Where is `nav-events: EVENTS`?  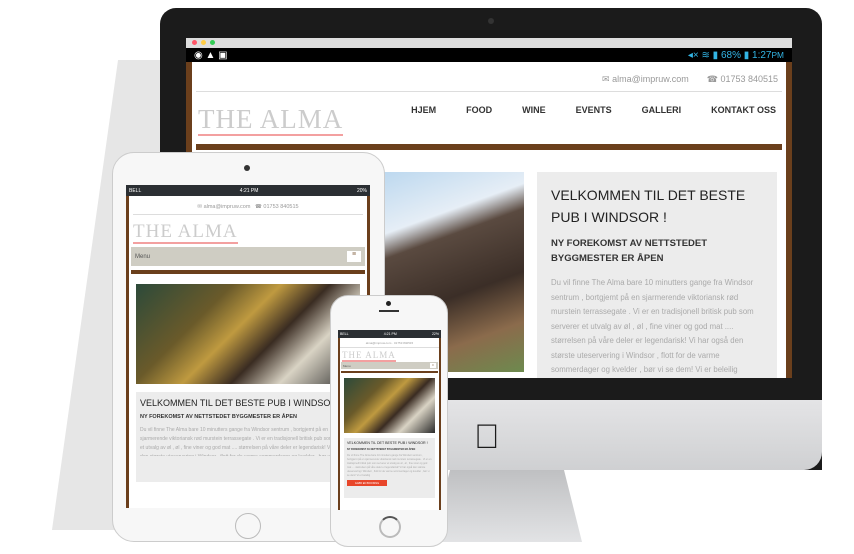
nav-events: EVENTS is located at coordinates (594, 110).